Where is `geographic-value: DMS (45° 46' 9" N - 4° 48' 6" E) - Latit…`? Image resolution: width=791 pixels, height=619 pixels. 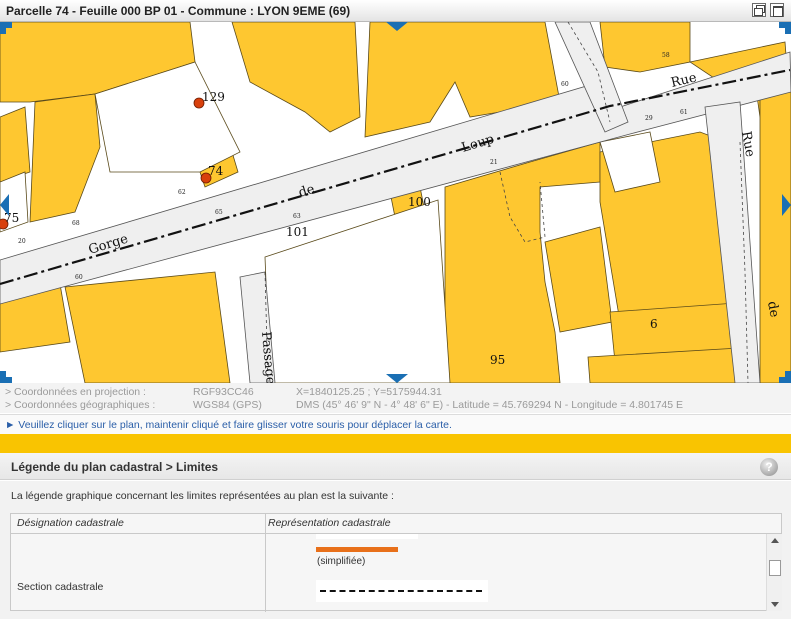 geographic-value: DMS (45° 46' 9" N - 4° 48' 6" E) - Latit… is located at coordinates (490, 405).